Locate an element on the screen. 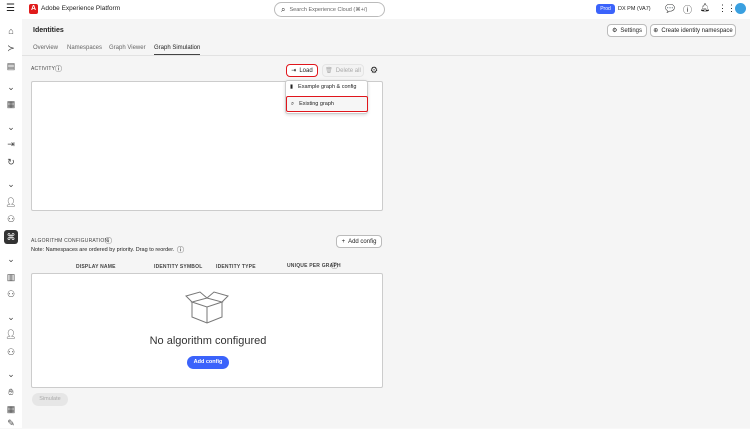  import-icon: ⇥ is located at coordinates (294, 71).